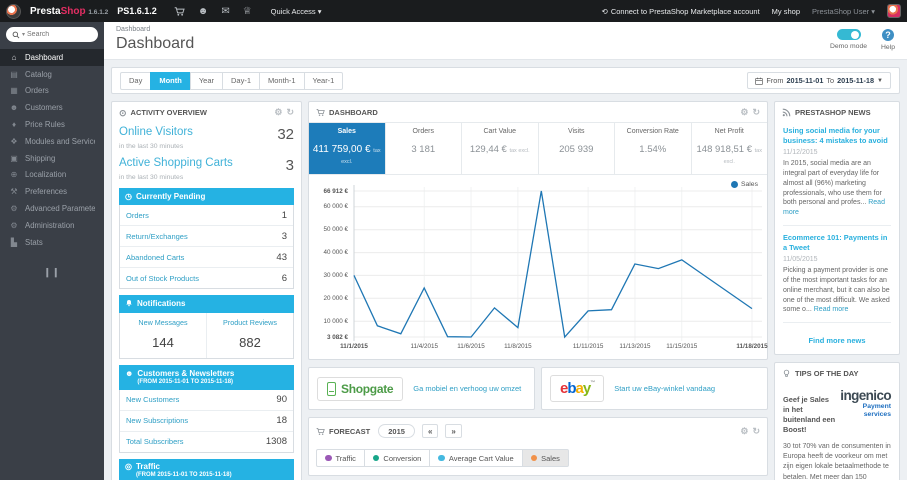  Describe the element at coordinates (241, 80) in the screenshot. I see `filter-day-1-button: Day-1` at that location.